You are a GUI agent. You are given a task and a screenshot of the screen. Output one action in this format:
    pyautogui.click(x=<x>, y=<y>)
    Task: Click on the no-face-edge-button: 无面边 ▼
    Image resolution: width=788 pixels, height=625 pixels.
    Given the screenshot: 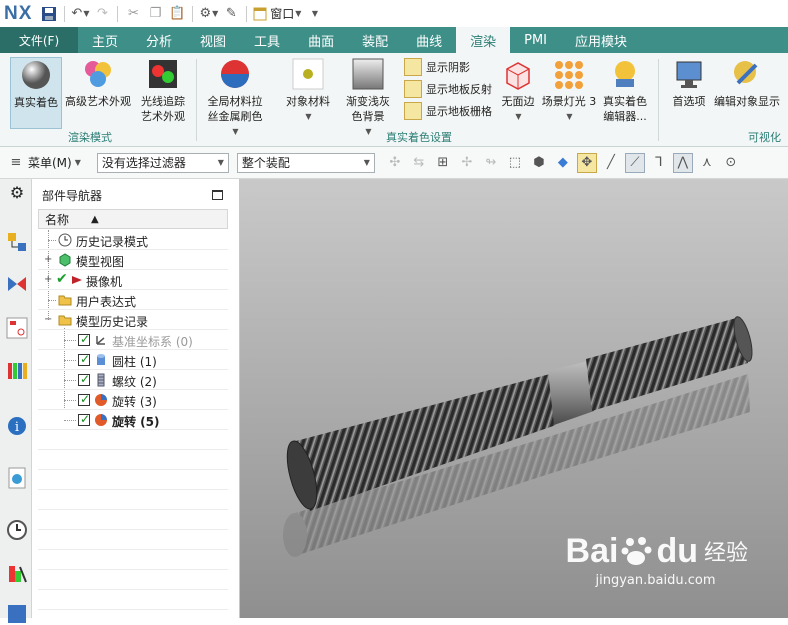 What is the action you would take?
    pyautogui.click(x=518, y=90)
    